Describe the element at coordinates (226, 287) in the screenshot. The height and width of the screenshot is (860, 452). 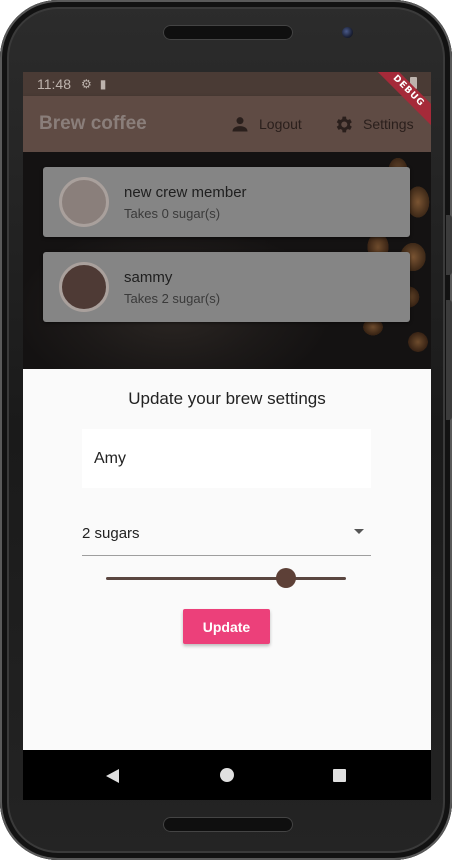
I see `crew-card: sammy Takes 2 sugar(s)` at that location.